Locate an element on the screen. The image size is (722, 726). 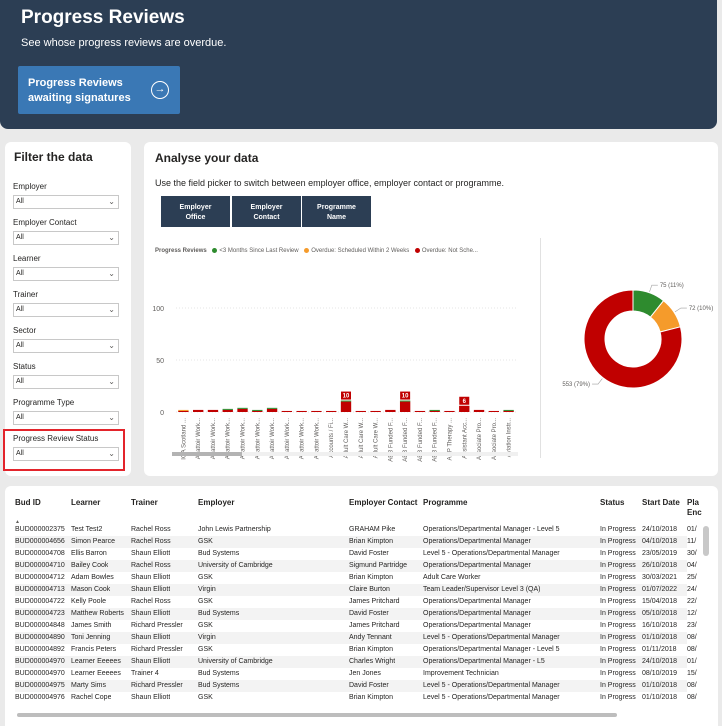
table-cell: Adult Care Worker is located at coordinates (452, 577).